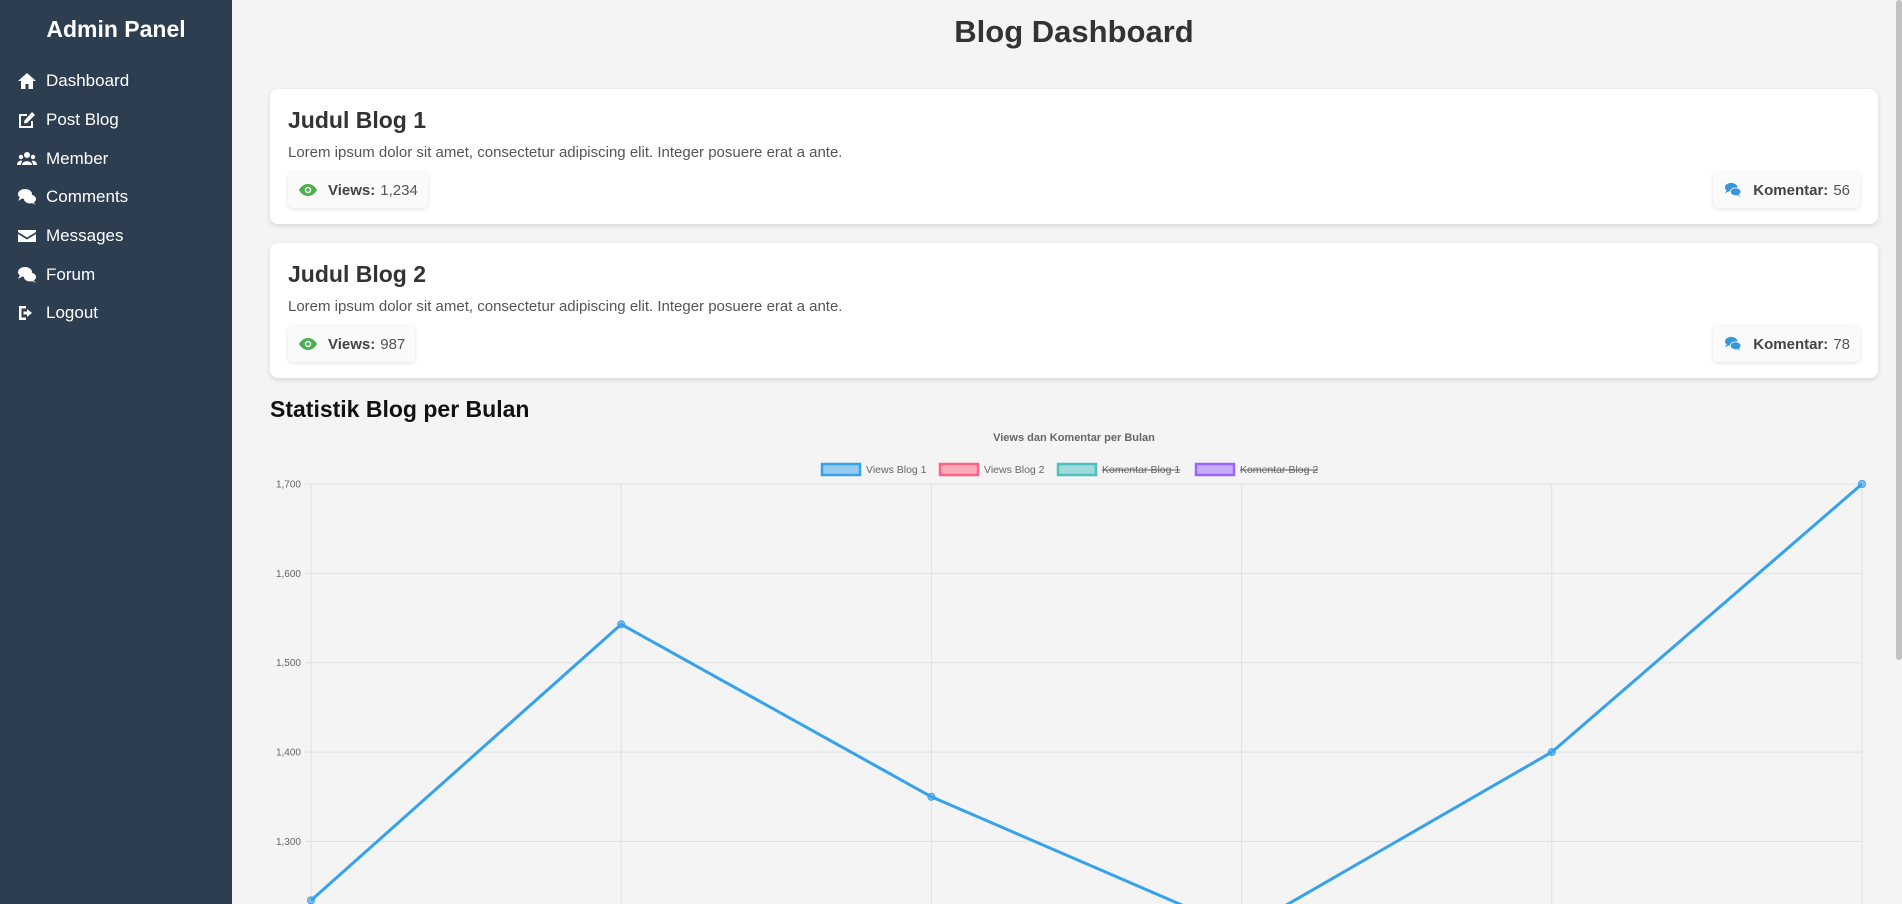  What do you see at coordinates (288, 753) in the screenshot?
I see `y-tick-label: 1,400` at bounding box center [288, 753].